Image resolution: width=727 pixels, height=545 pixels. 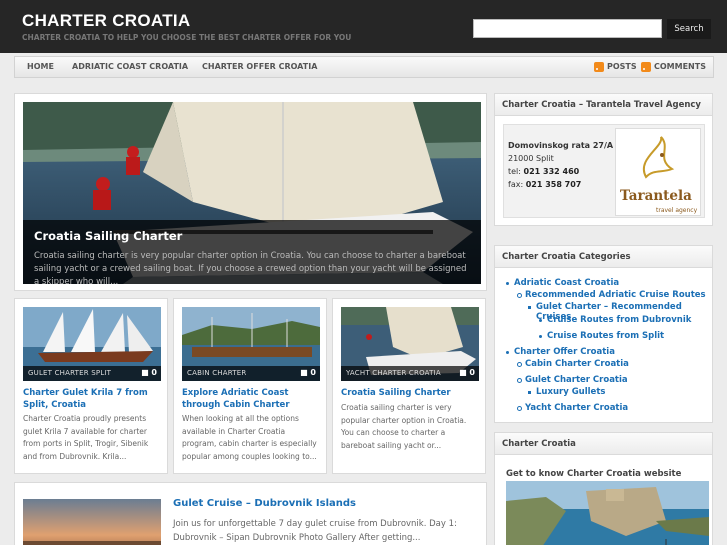 I want to click on card-category-label: GULET CHARTER SPLIT ■ 0, so click(x=92, y=373).